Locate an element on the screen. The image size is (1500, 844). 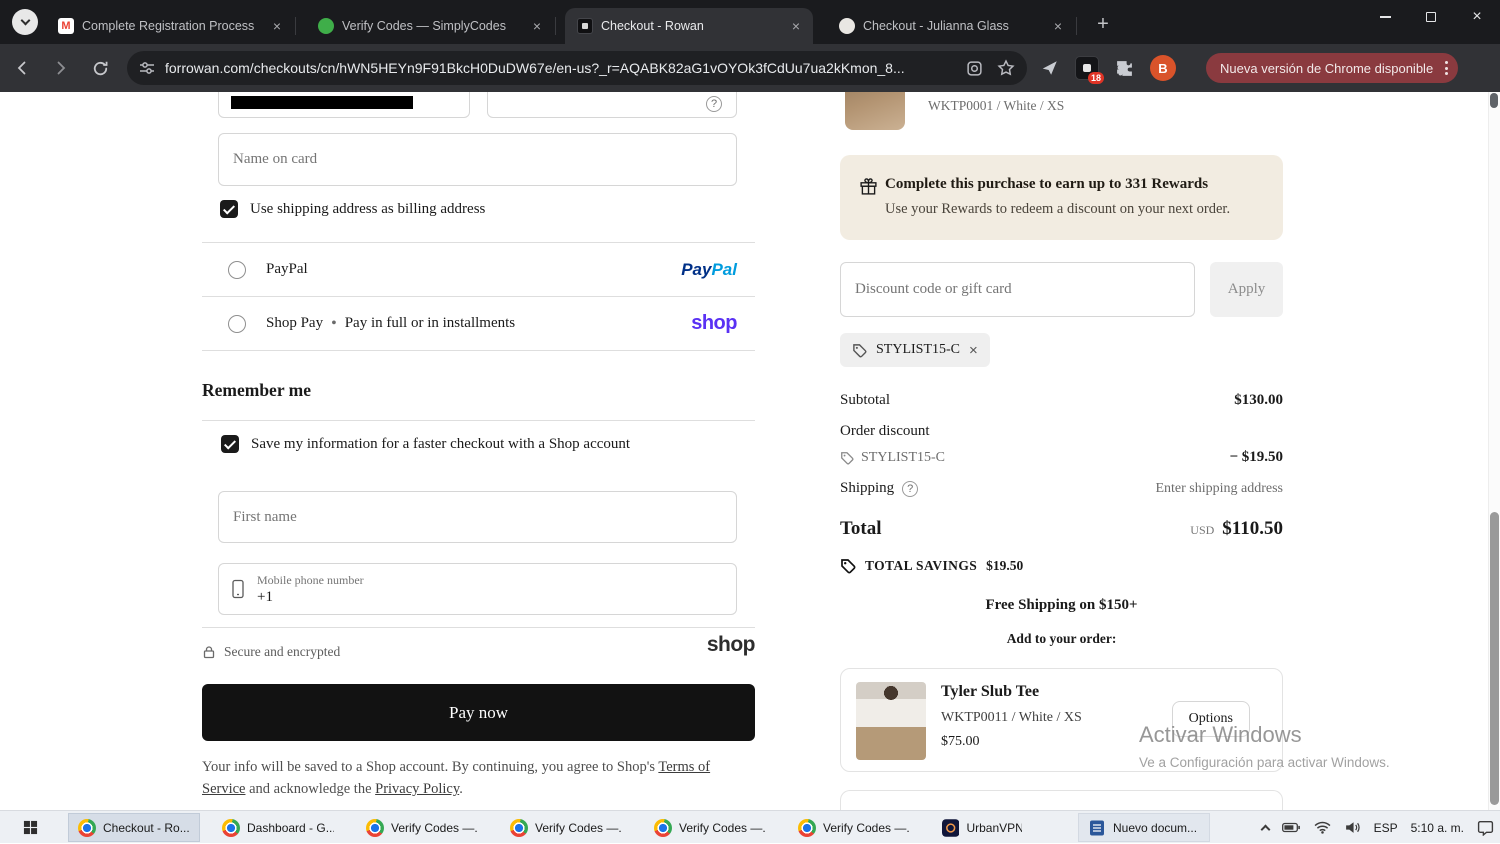
phone-input: Mobile phone number +1 is located at coordinates (477, 589).